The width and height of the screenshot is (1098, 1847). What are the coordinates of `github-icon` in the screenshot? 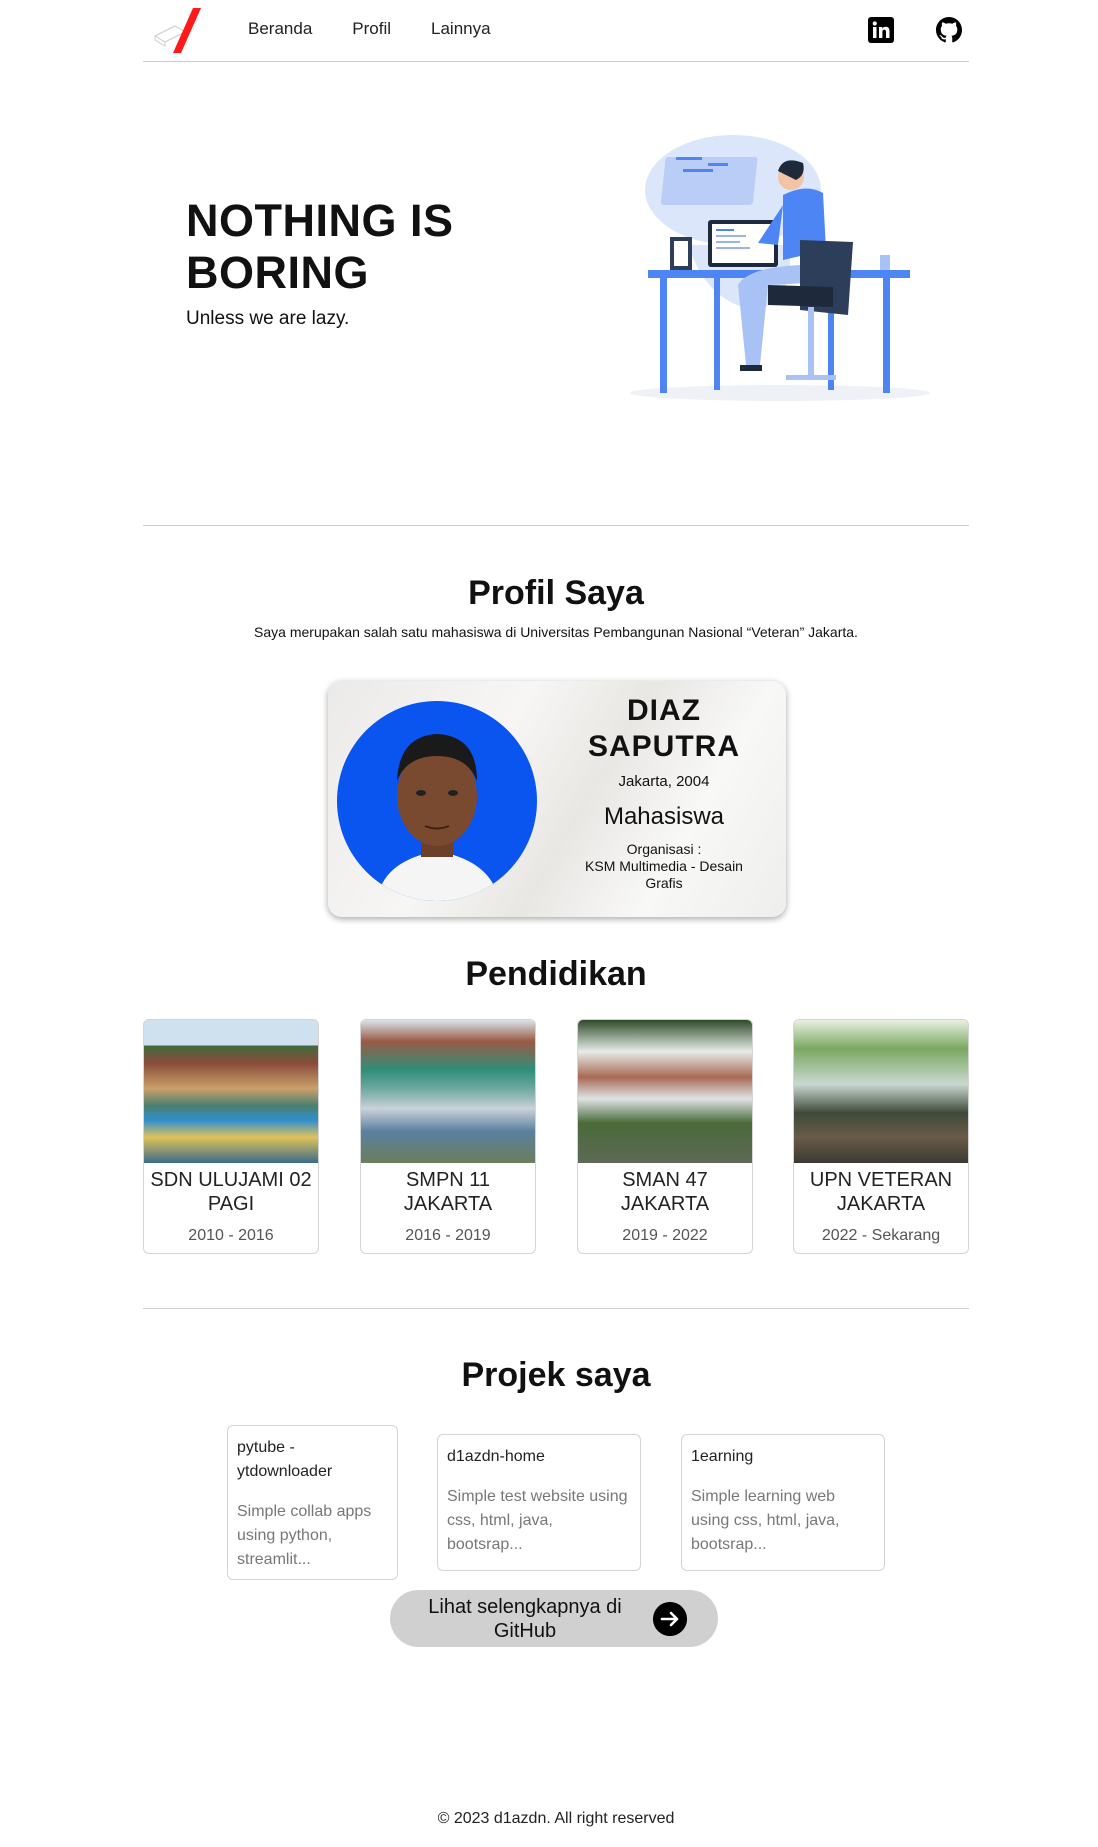 It's located at (949, 30).